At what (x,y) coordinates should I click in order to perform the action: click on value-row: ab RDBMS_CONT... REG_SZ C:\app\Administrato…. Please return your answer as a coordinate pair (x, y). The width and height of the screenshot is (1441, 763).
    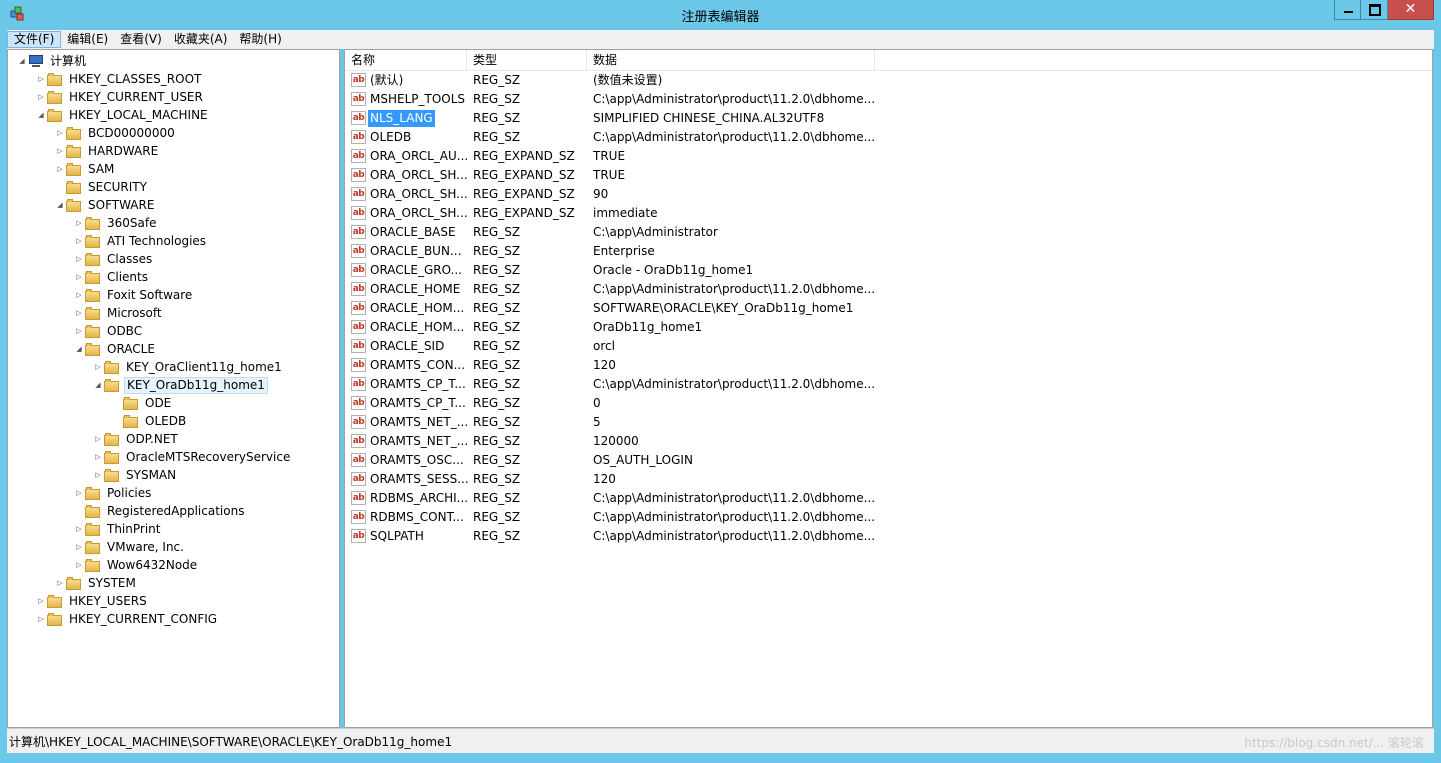
    Looking at the image, I should click on (888, 517).